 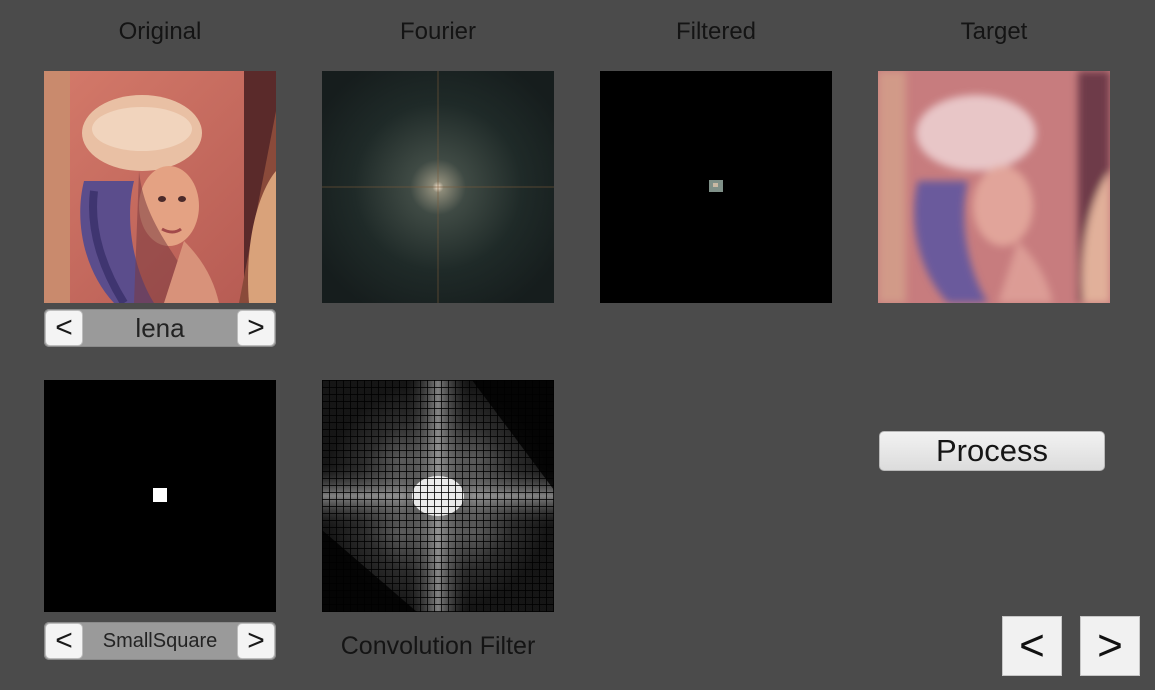 I want to click on convolution-image, so click(x=438, y=496).